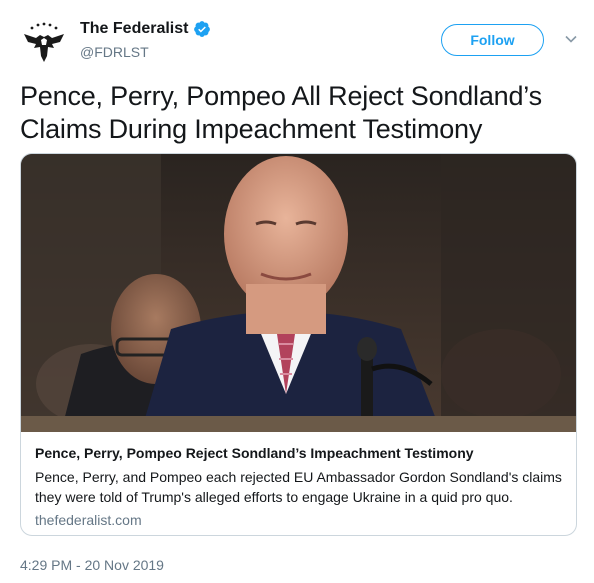  What do you see at coordinates (114, 52) in the screenshot?
I see `account-handle: @FDRLST` at bounding box center [114, 52].